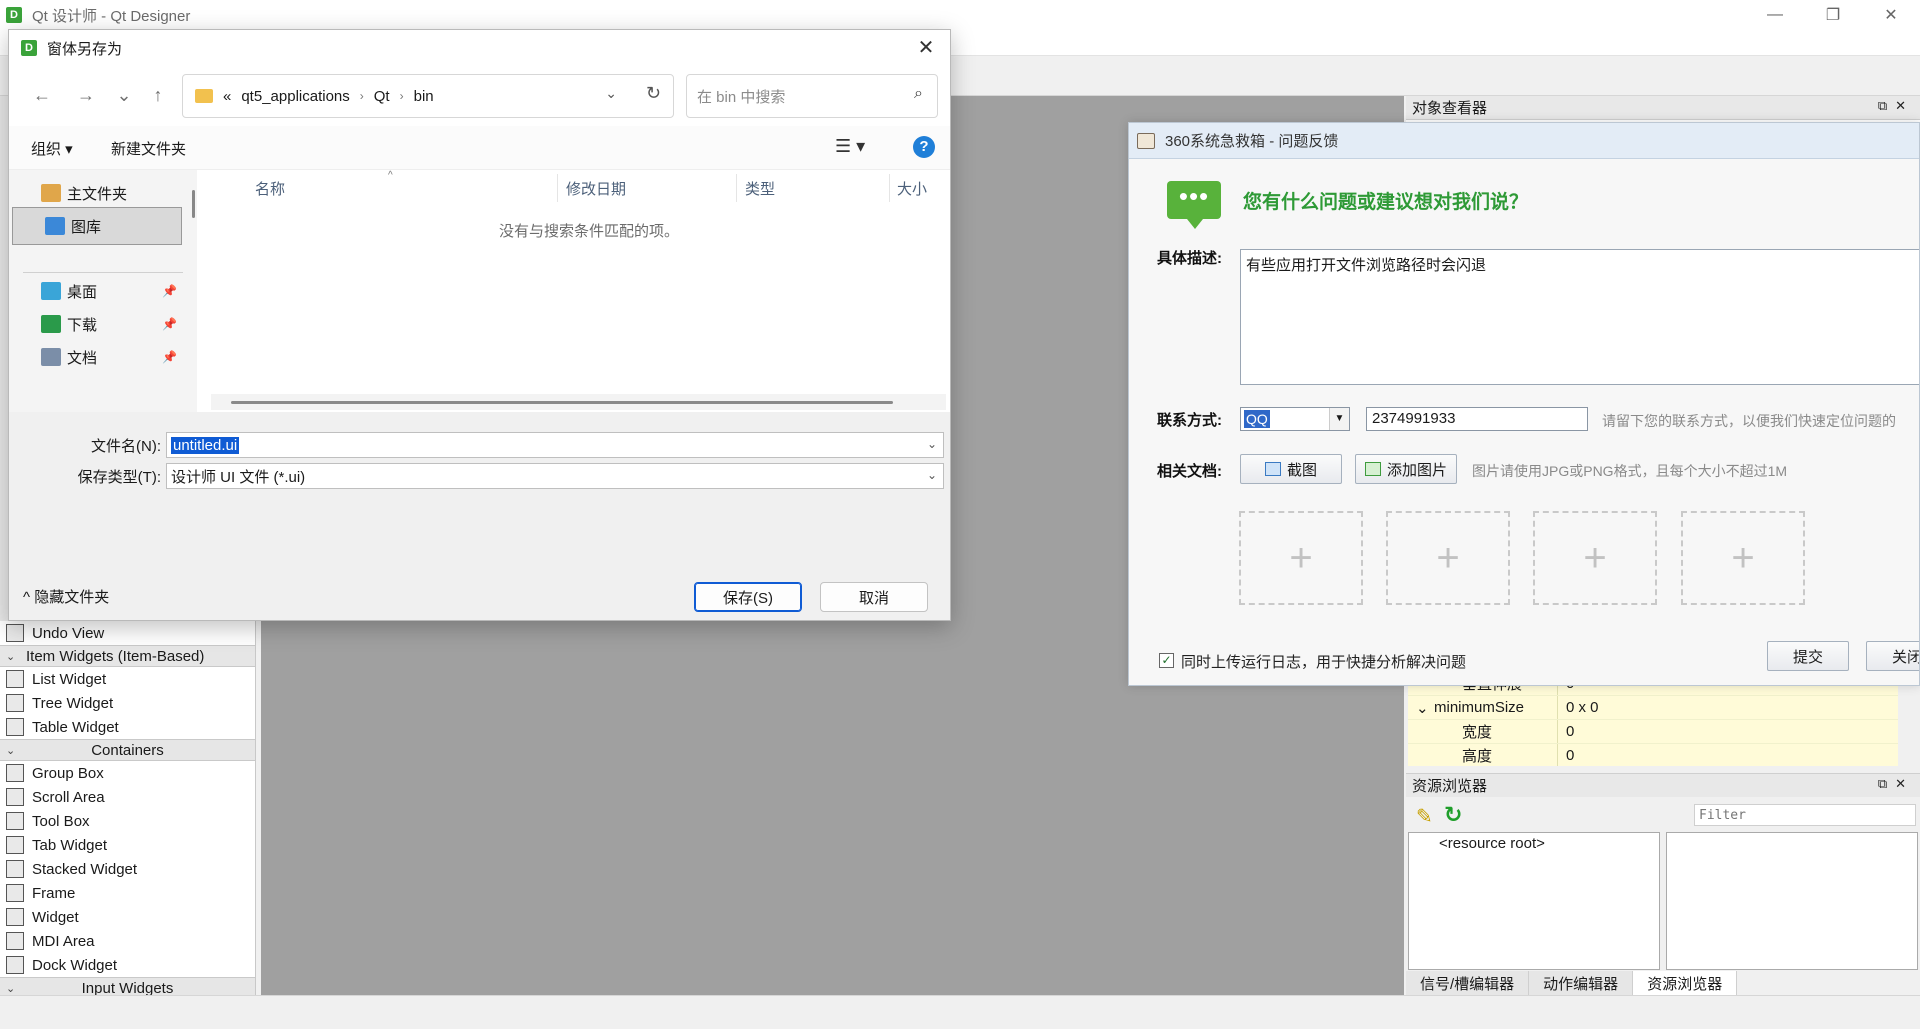 The image size is (1920, 1029). I want to click on column-header-modified: 修改日期, so click(596, 188).